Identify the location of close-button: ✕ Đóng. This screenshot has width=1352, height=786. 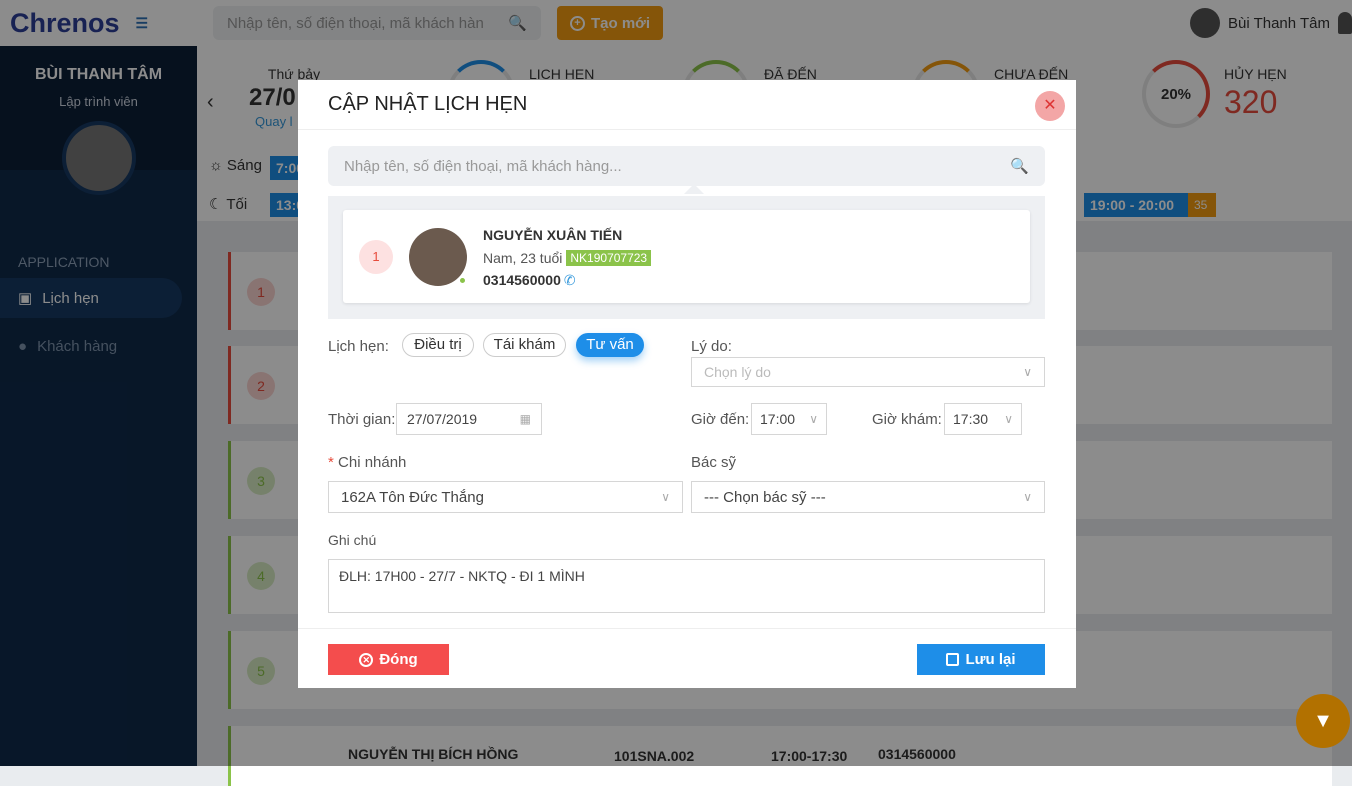
(388, 659).